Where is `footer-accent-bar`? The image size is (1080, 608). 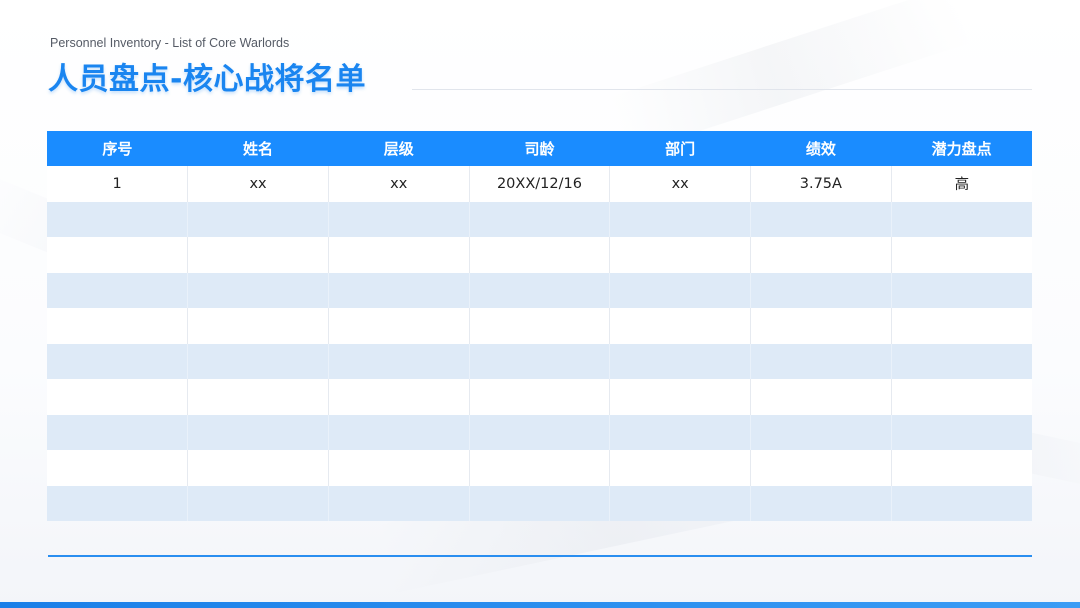 footer-accent-bar is located at coordinates (540, 605).